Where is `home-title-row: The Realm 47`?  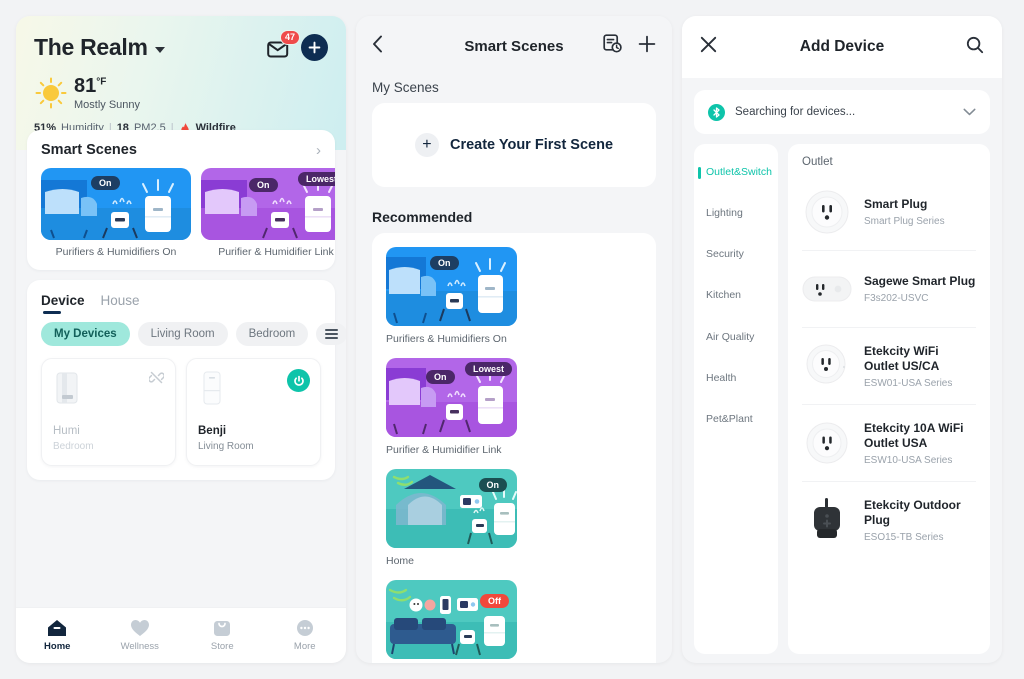
home-title-row: The Realm 47 is located at coordinates (181, 45).